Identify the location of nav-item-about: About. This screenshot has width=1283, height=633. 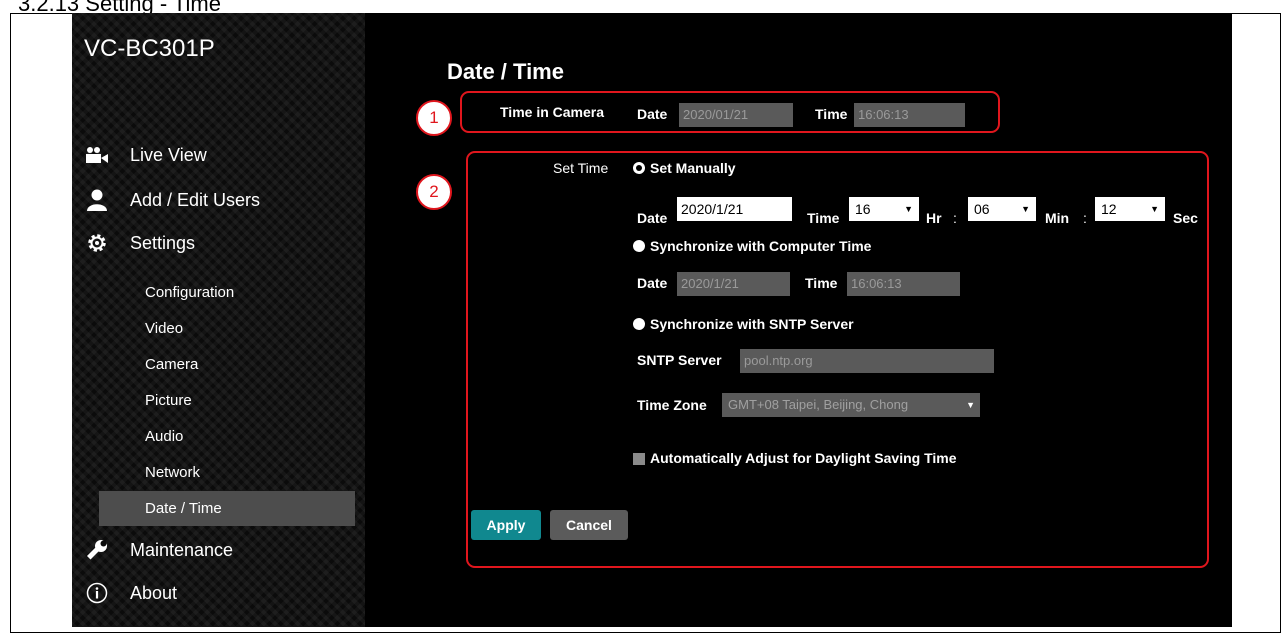
(130, 593).